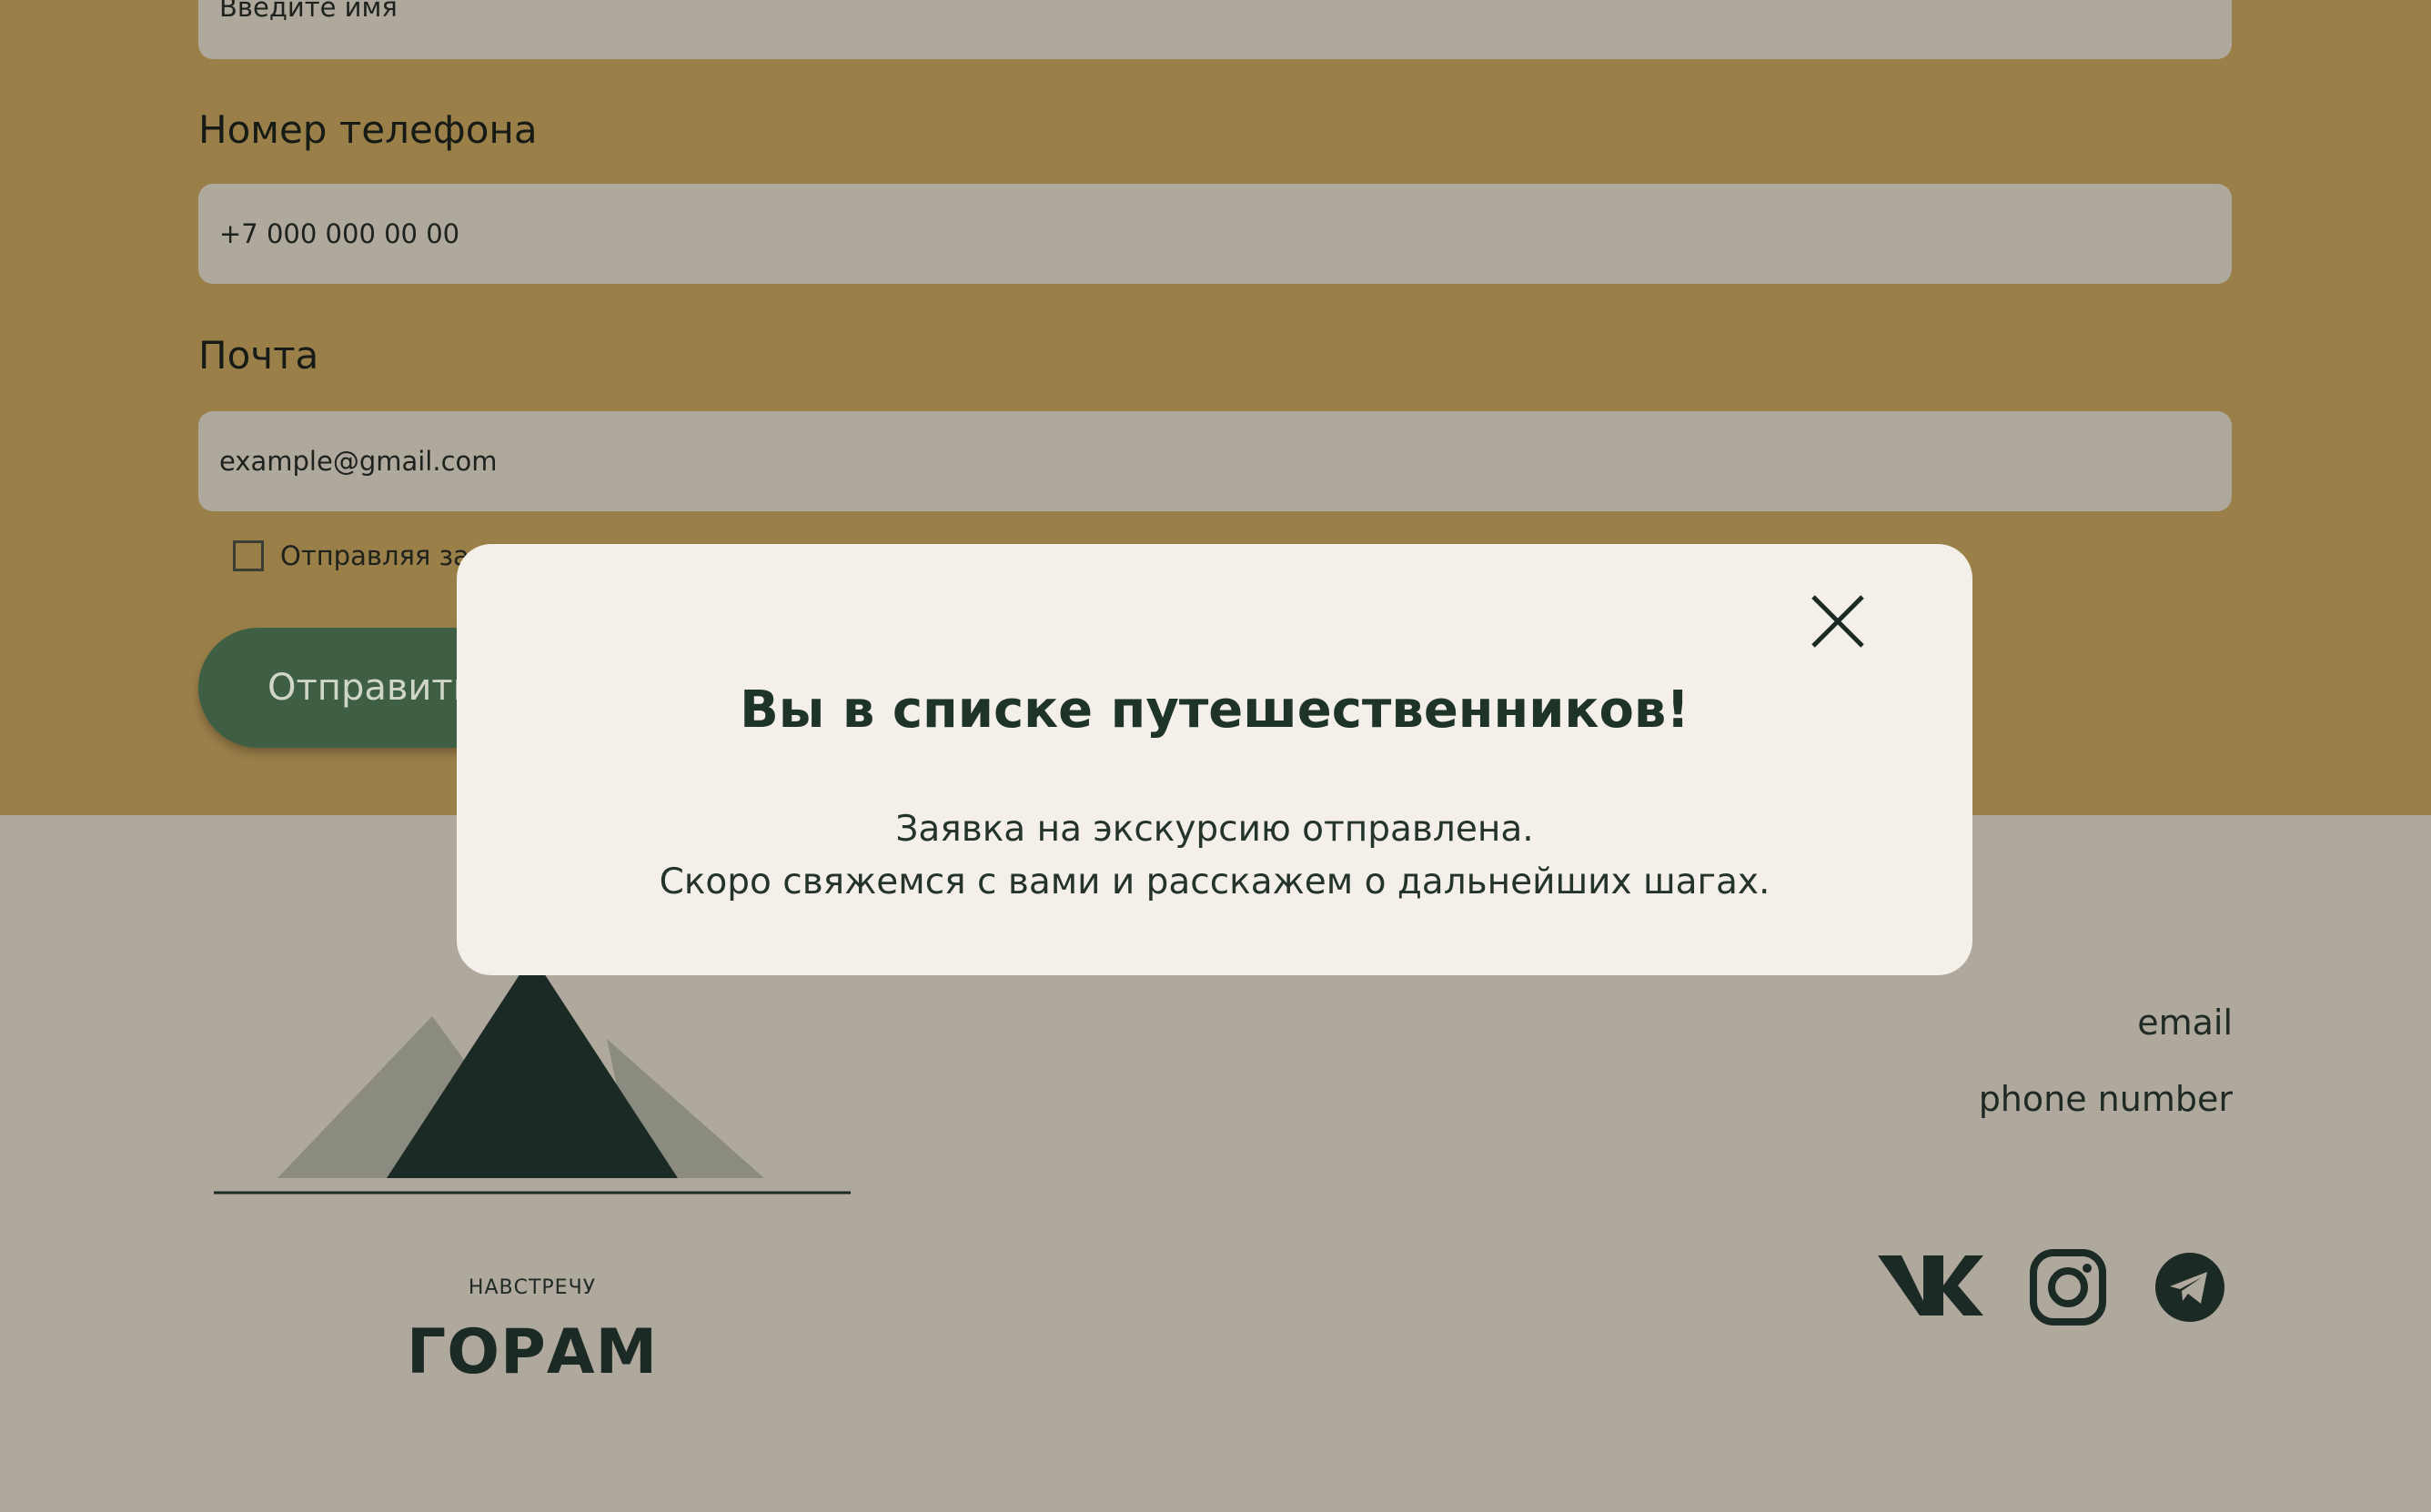  Describe the element at coordinates (258, 356) in the screenshot. I see `email-label: Почта` at that location.